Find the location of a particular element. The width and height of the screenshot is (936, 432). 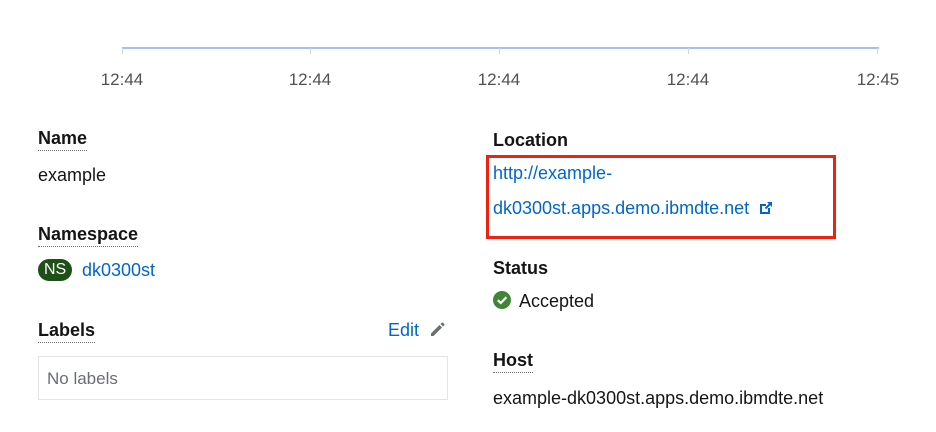

timeline-axis is located at coordinates (500, 48).